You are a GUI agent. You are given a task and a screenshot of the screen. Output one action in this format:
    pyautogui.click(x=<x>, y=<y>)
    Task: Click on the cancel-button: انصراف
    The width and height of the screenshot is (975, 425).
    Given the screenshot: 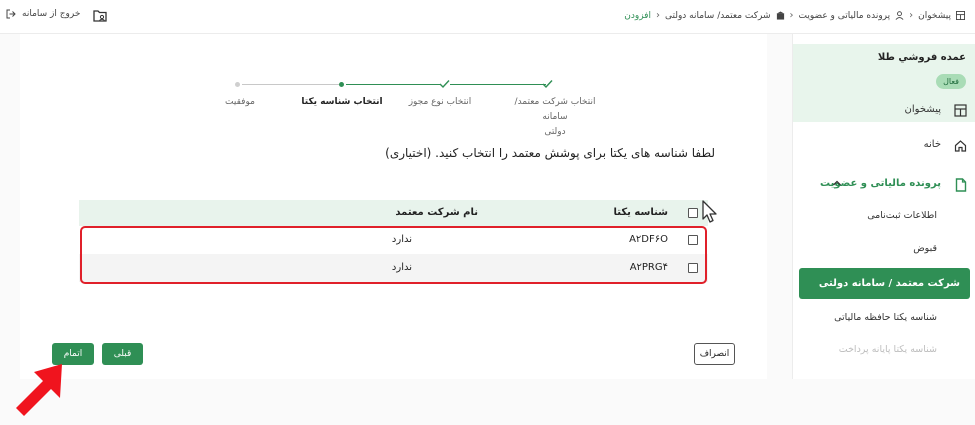 What is the action you would take?
    pyautogui.click(x=714, y=354)
    